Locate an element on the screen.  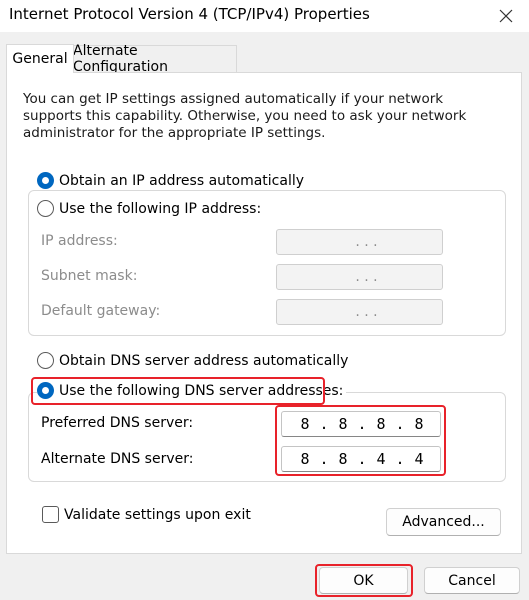
ok-button: OK is located at coordinates (363, 580).